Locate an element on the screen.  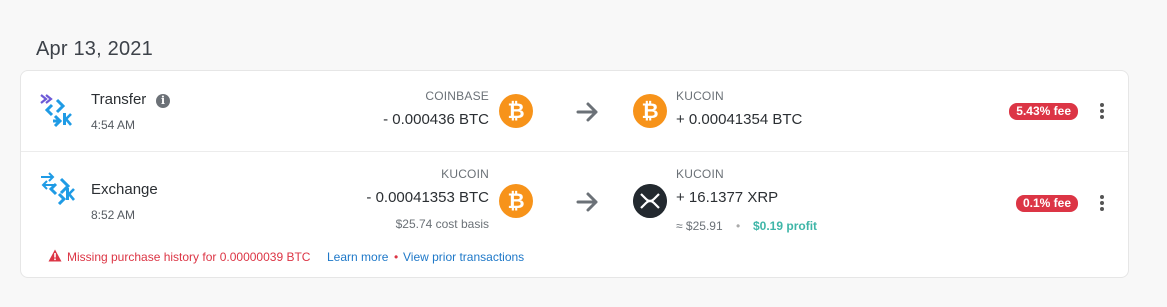
warning-icon is located at coordinates (55, 255).